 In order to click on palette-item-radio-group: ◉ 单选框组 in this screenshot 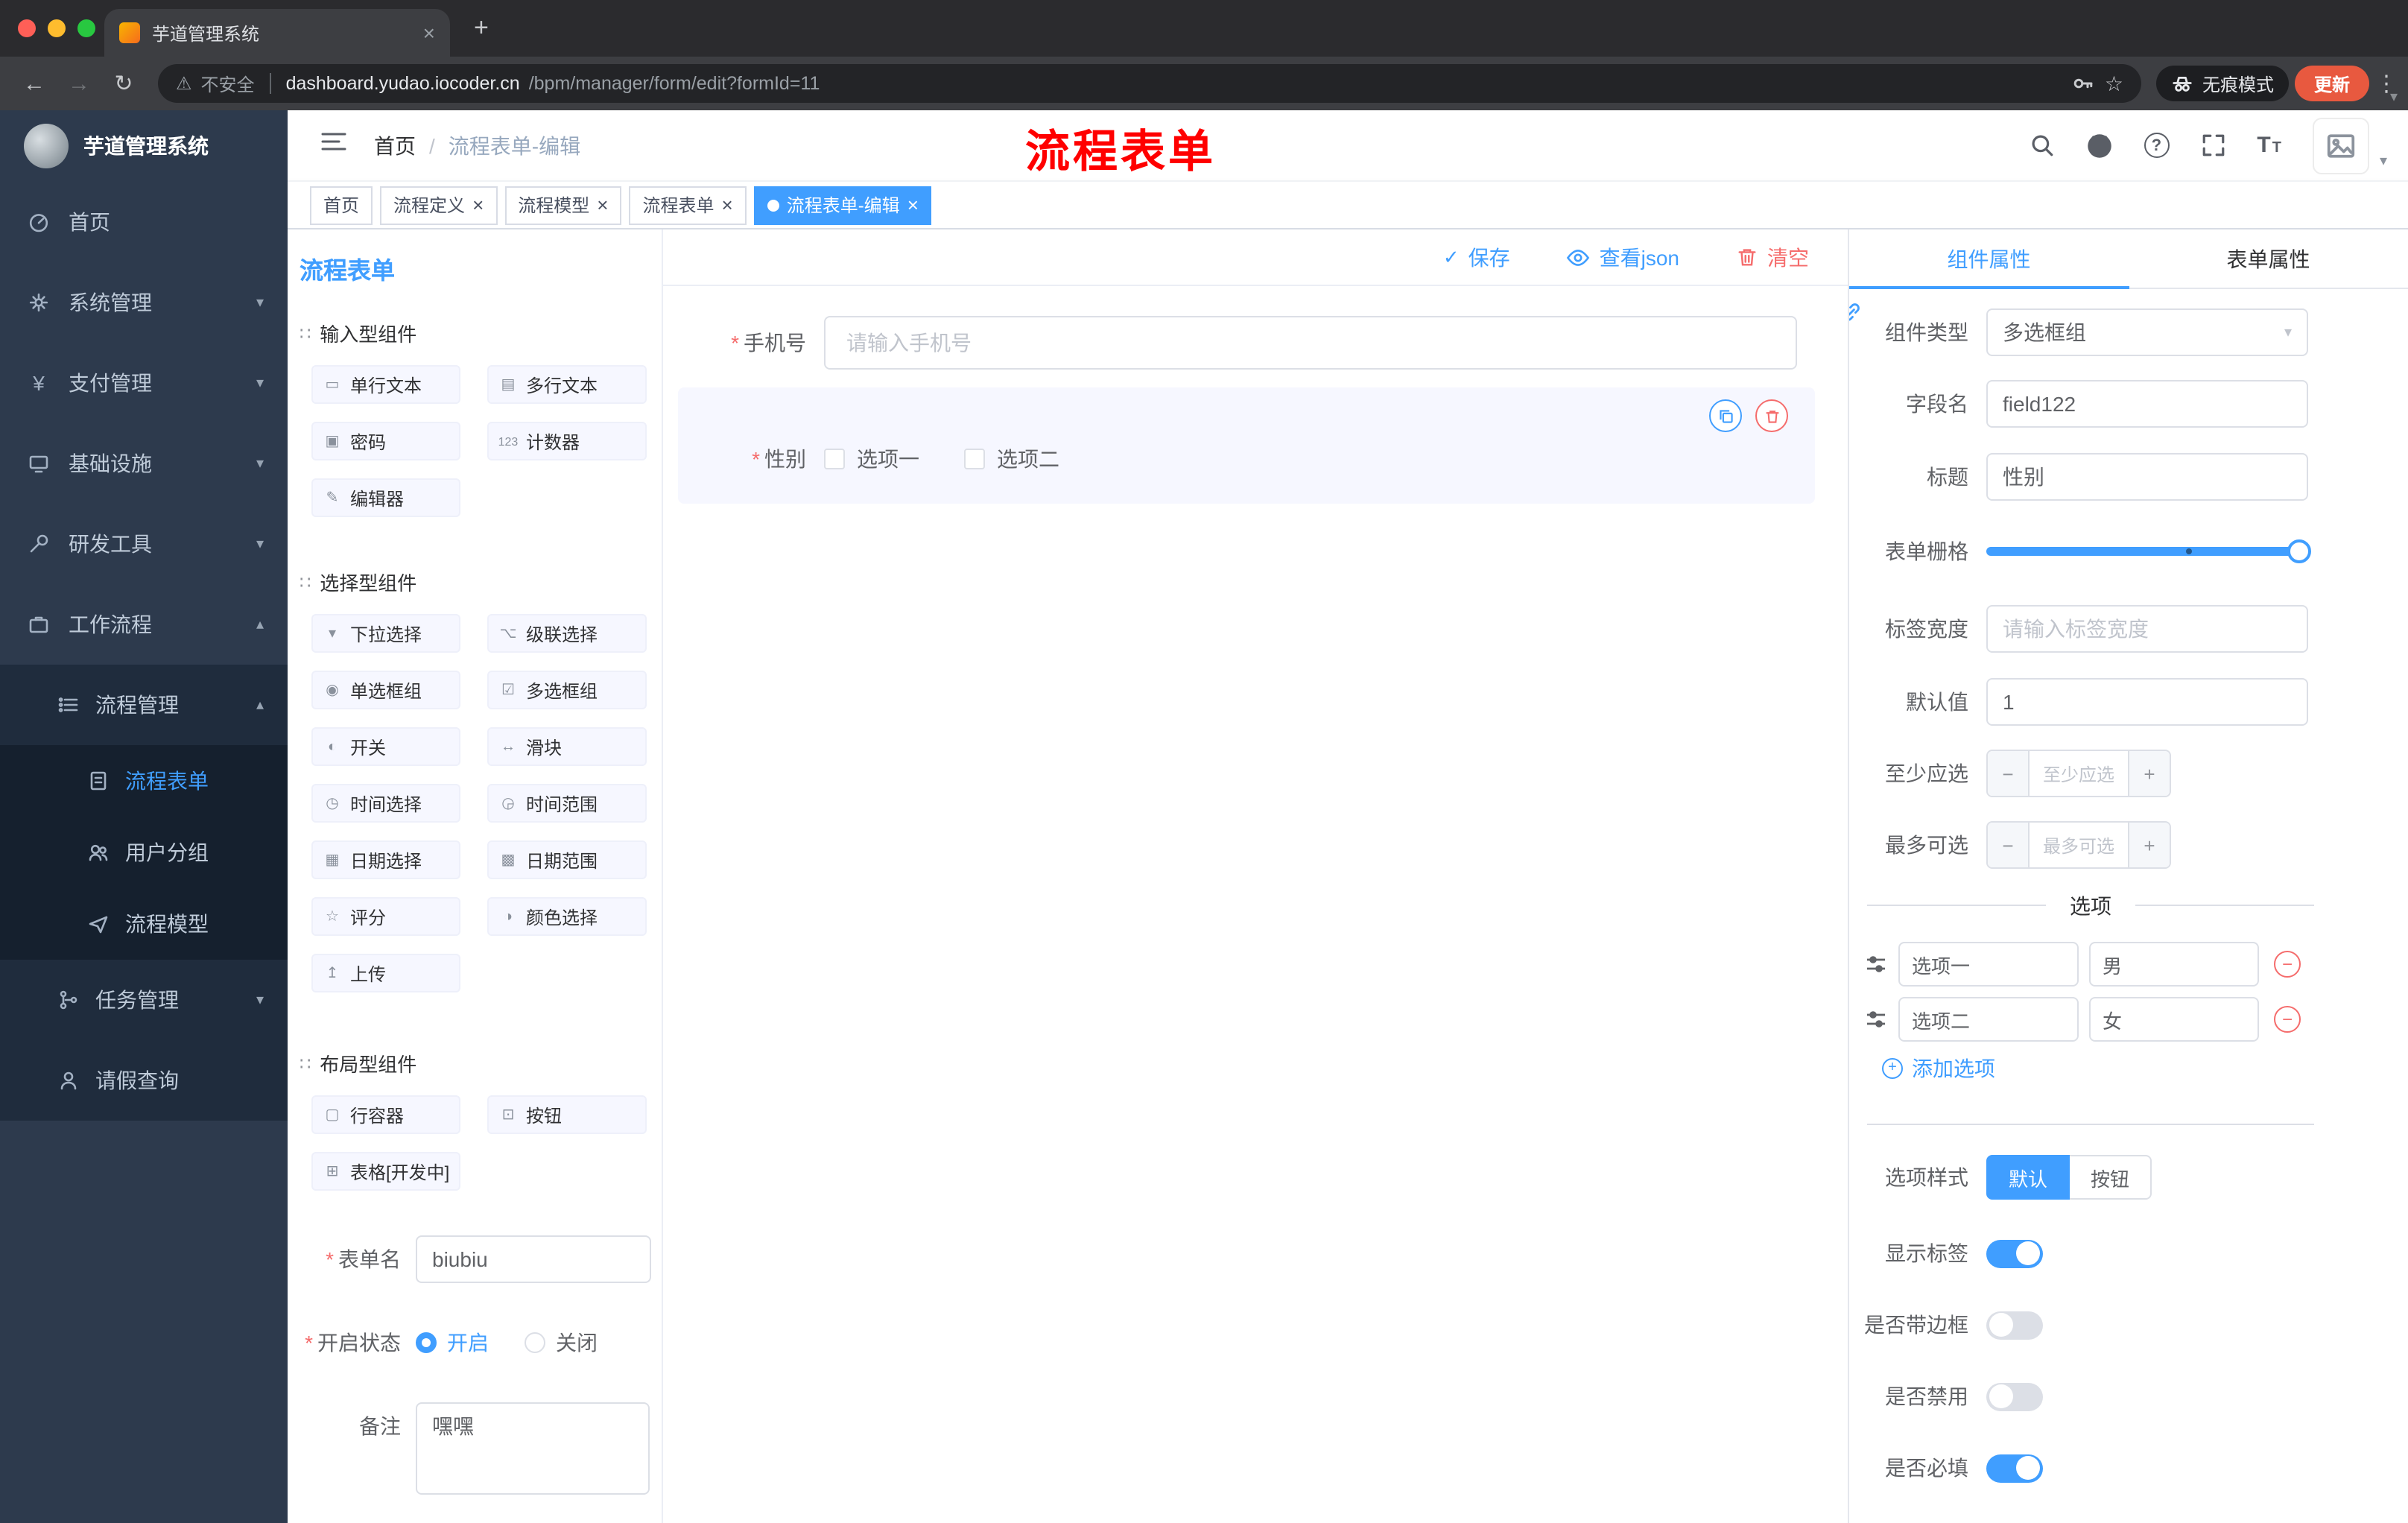, I will do `click(385, 690)`.